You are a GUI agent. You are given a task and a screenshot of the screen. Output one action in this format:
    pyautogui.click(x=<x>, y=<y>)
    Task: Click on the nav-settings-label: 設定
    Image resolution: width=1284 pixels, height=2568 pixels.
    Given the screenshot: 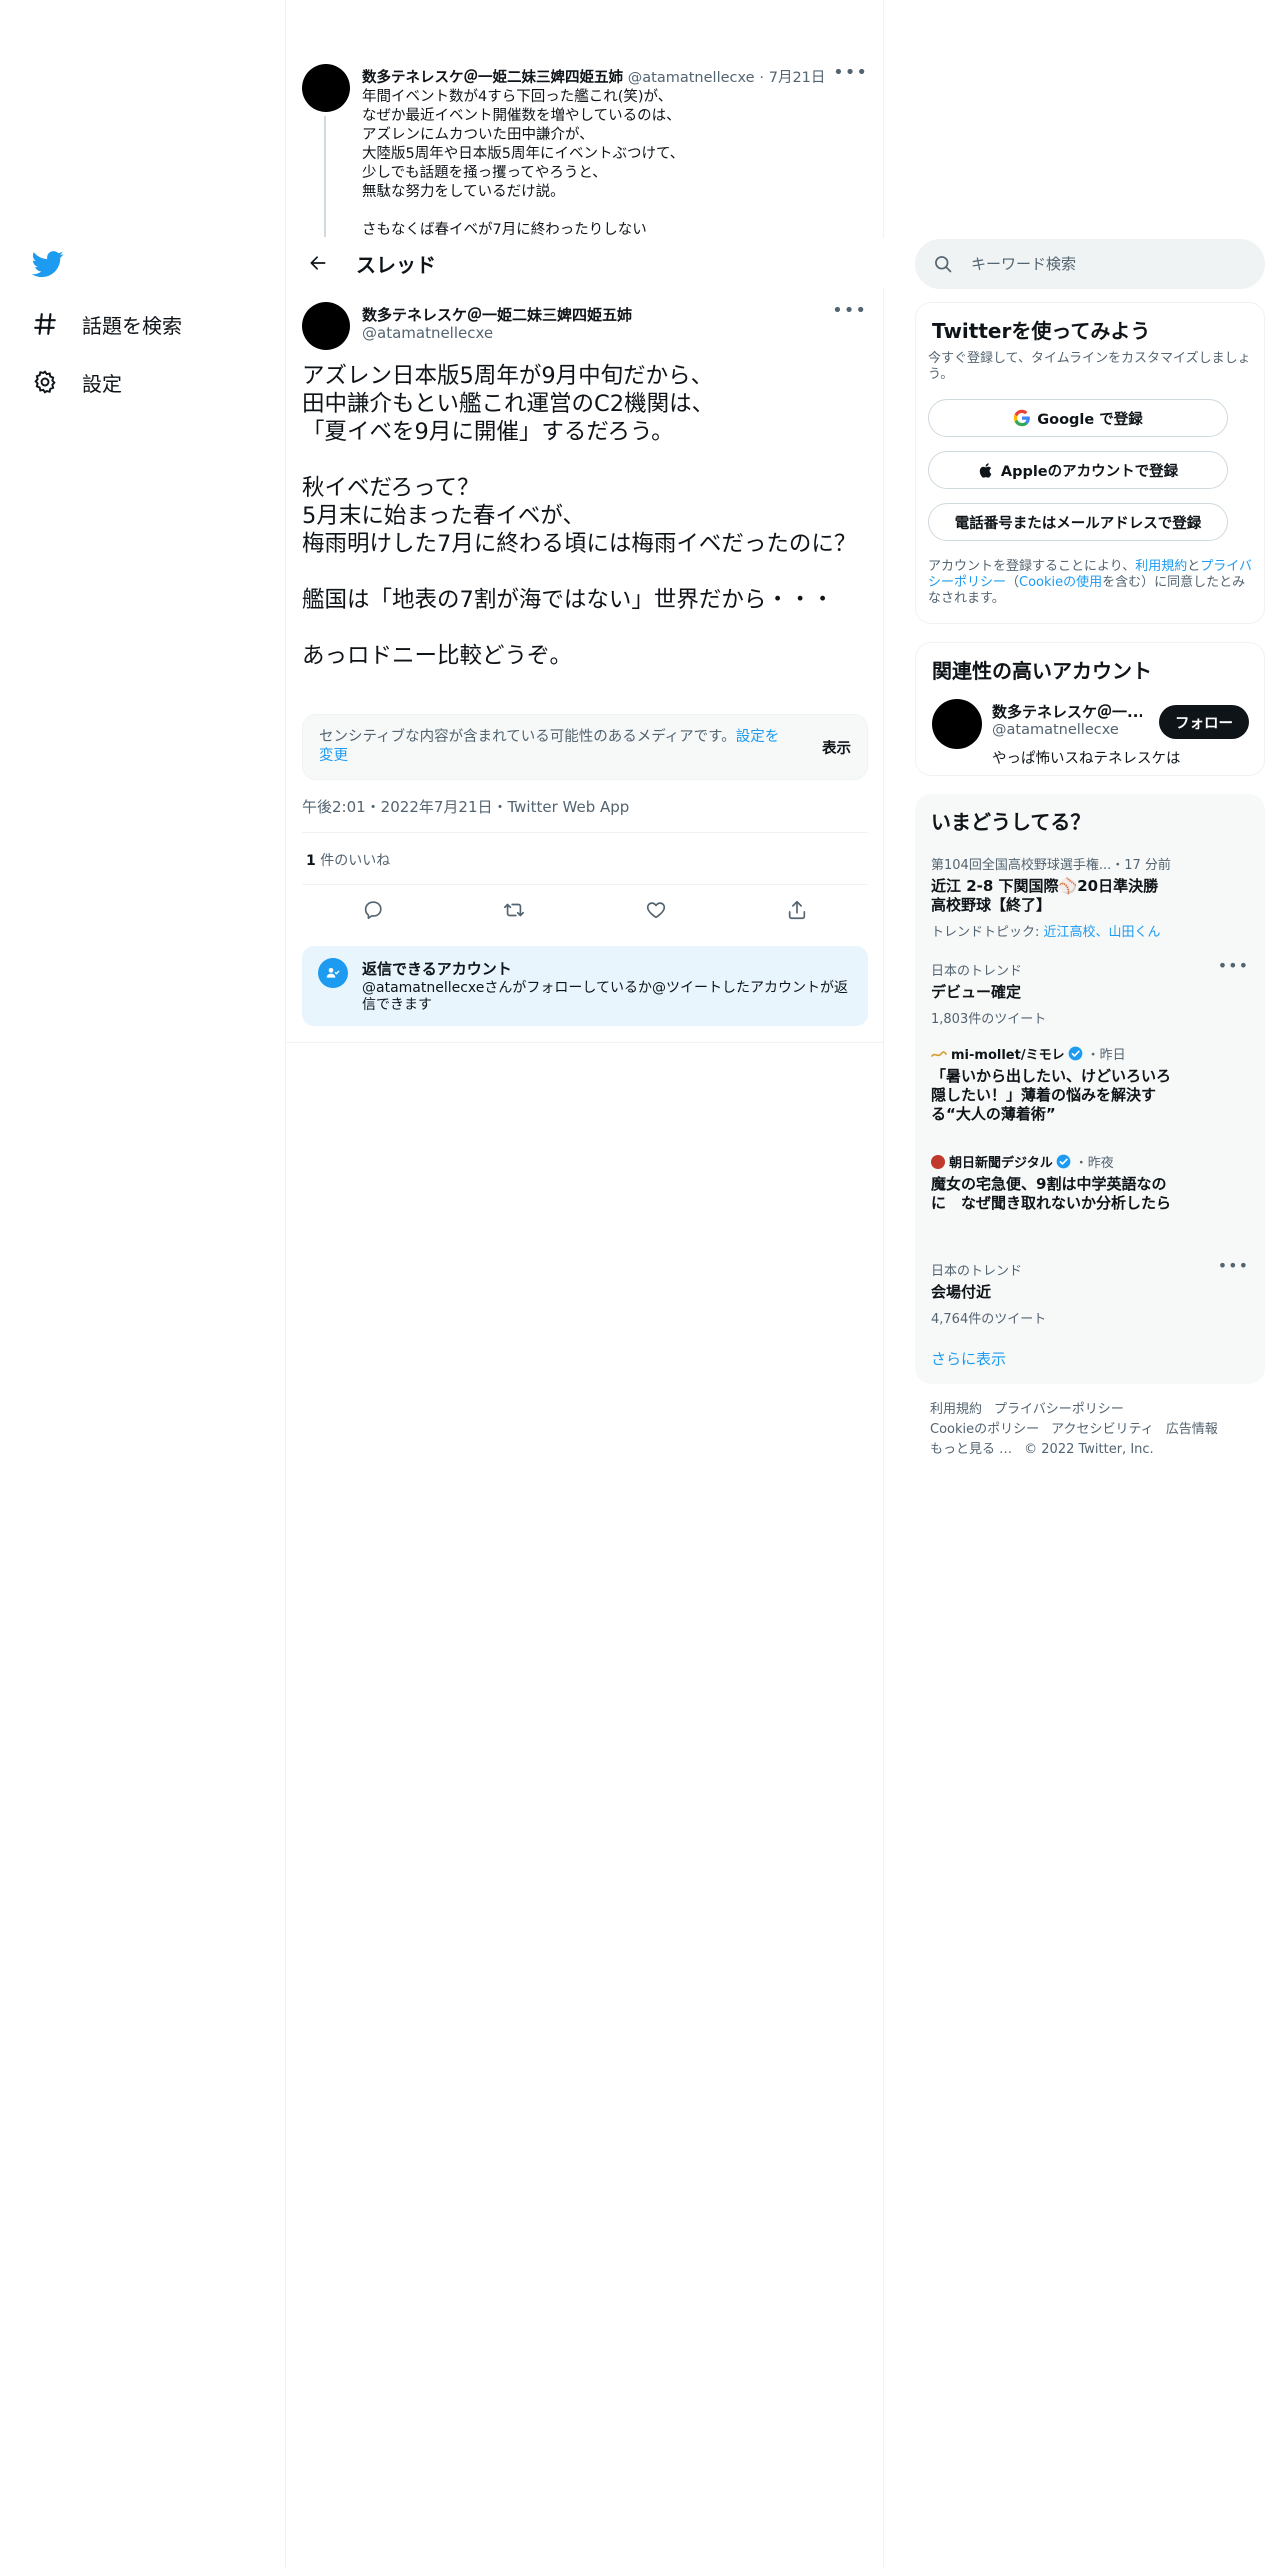 What is the action you would take?
    pyautogui.click(x=102, y=383)
    